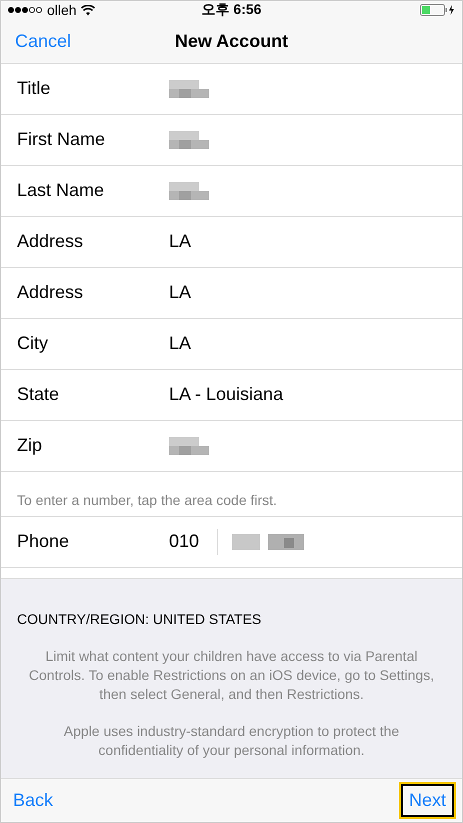 The width and height of the screenshot is (463, 823). Describe the element at coordinates (25, 10) in the screenshot. I see `signal-icon` at that location.